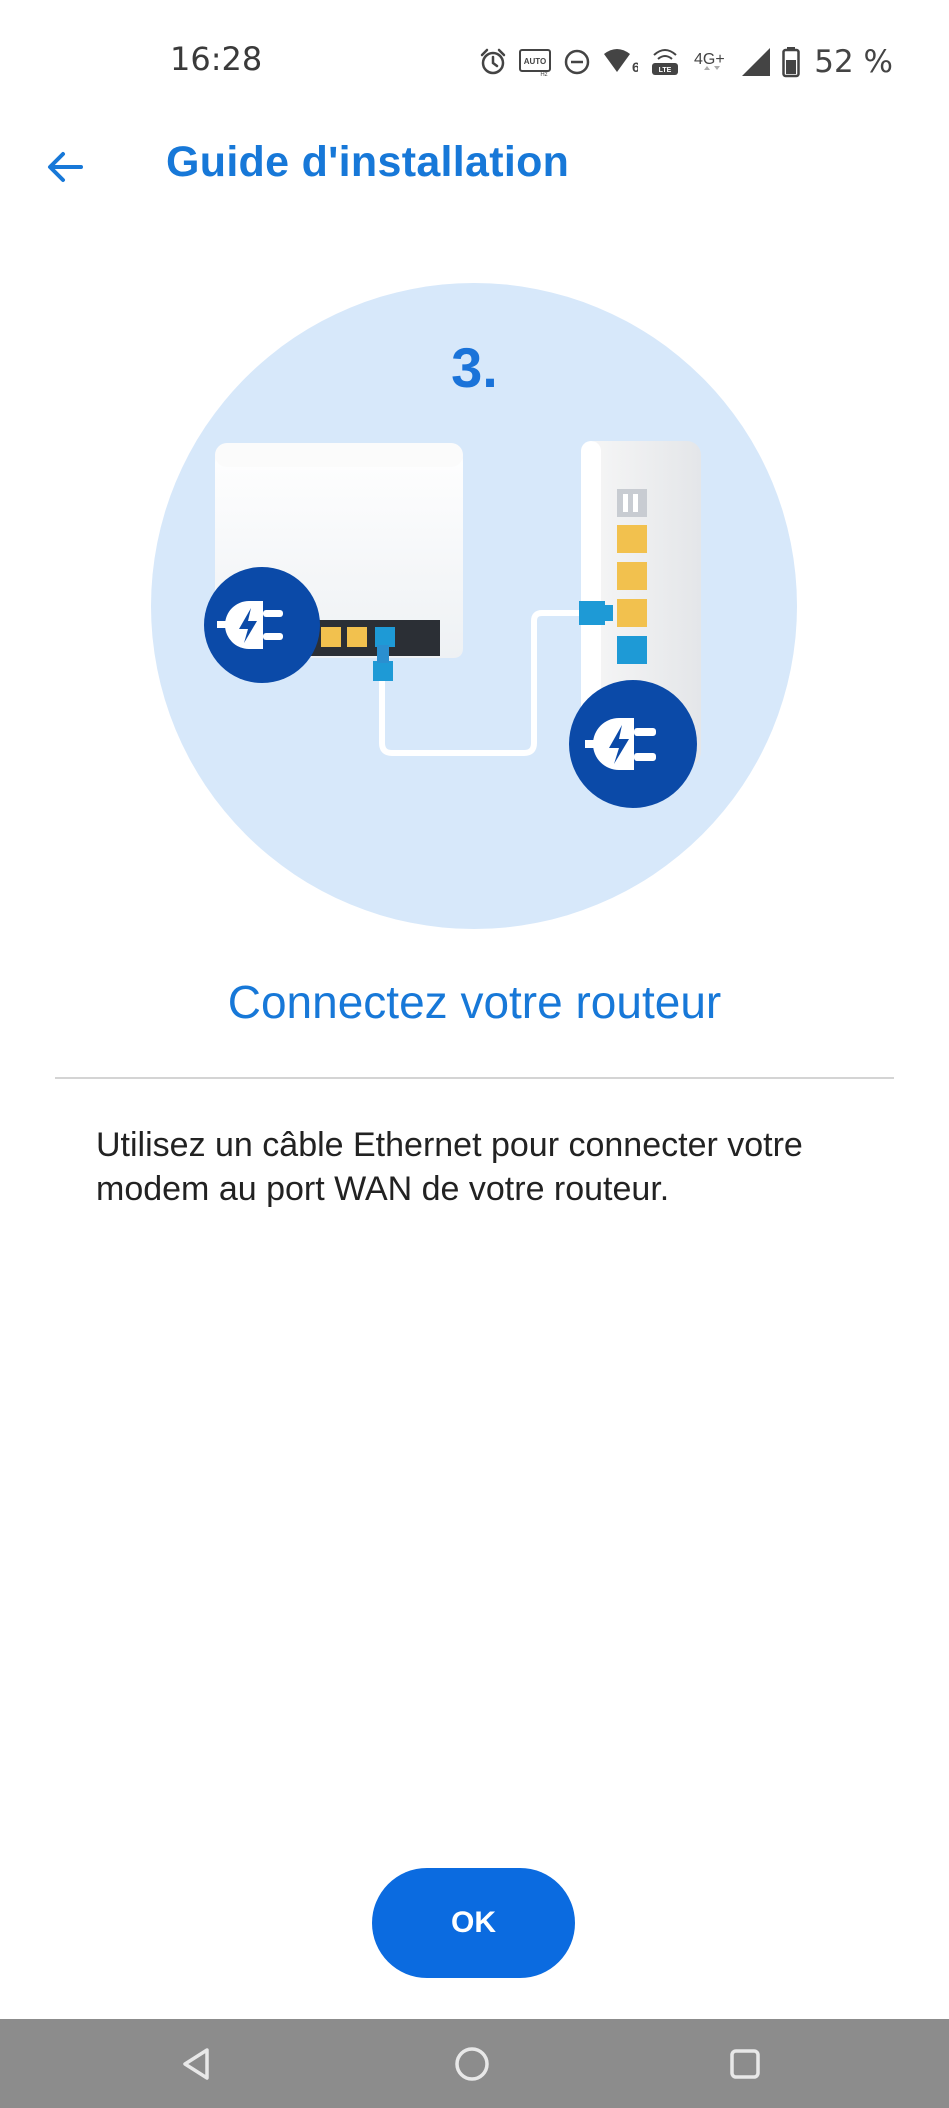 The height and width of the screenshot is (2108, 949). What do you see at coordinates (791, 62) in the screenshot?
I see `battery-icon` at bounding box center [791, 62].